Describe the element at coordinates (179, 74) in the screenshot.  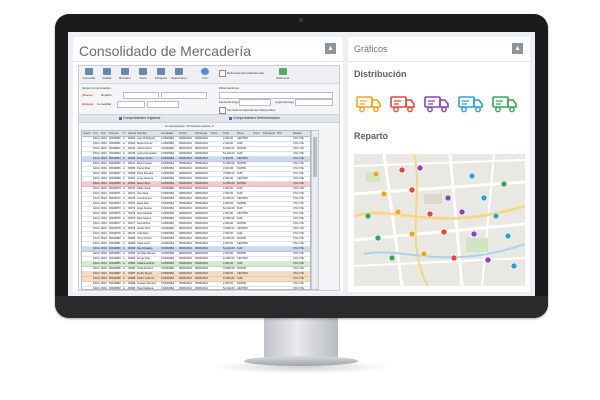
I see `seleccionar-button: Seleccionar` at that location.